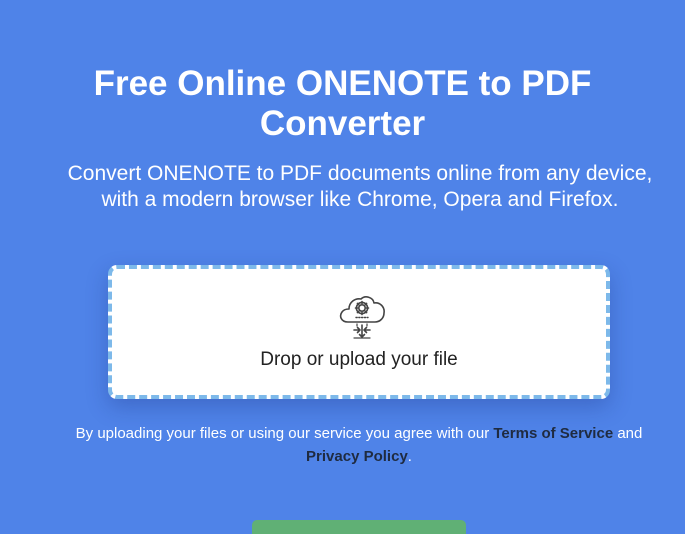 This screenshot has width=685, height=534. Describe the element at coordinates (630, 433) in the screenshot. I see `terms-conjunction: and` at that location.